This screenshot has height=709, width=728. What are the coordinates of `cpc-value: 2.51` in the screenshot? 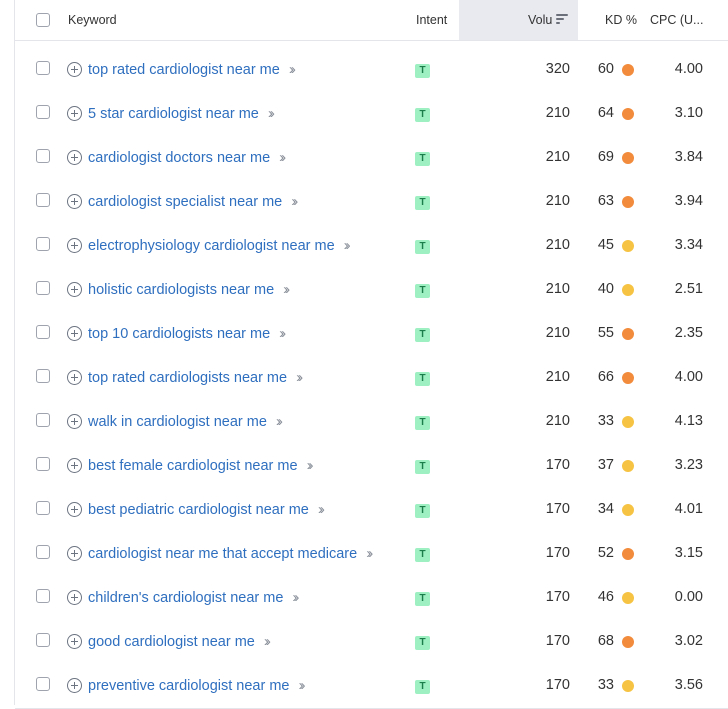 It's located at (688, 289).